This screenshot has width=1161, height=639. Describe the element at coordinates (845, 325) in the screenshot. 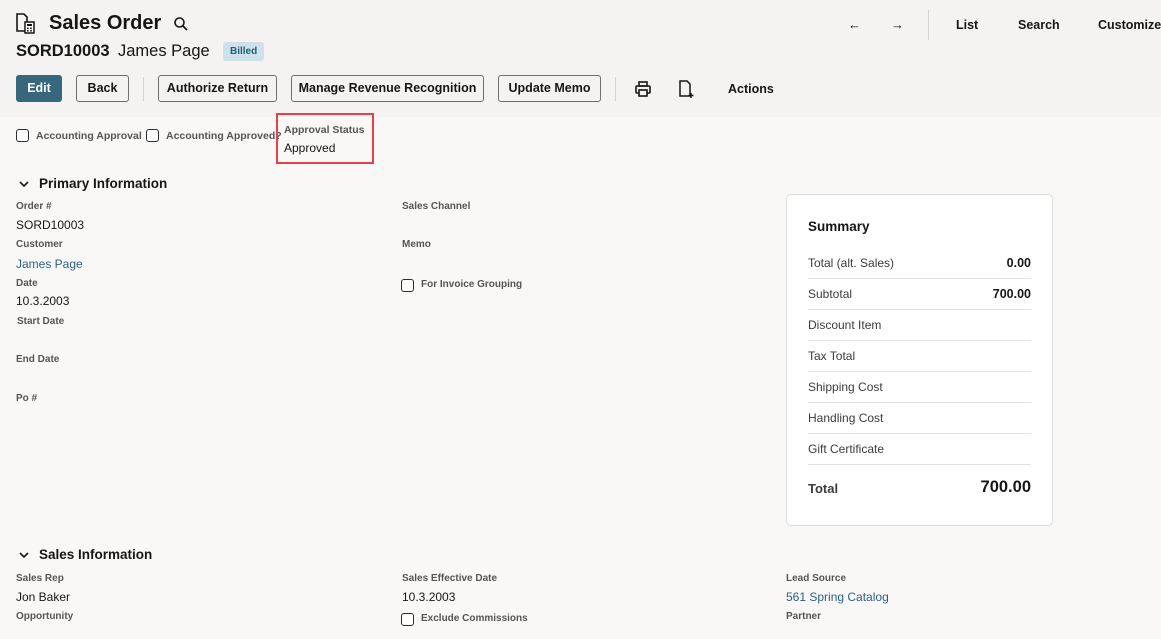

I see `summary-row-label: Discount Item` at that location.